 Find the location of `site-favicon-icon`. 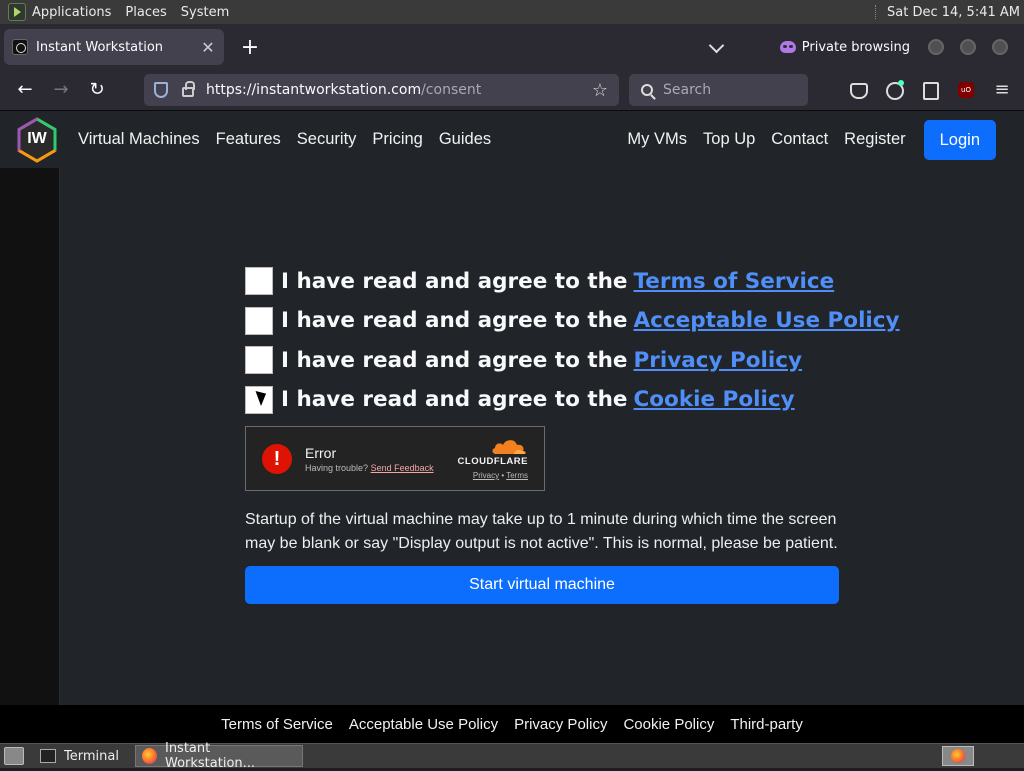

site-favicon-icon is located at coordinates (20, 47).